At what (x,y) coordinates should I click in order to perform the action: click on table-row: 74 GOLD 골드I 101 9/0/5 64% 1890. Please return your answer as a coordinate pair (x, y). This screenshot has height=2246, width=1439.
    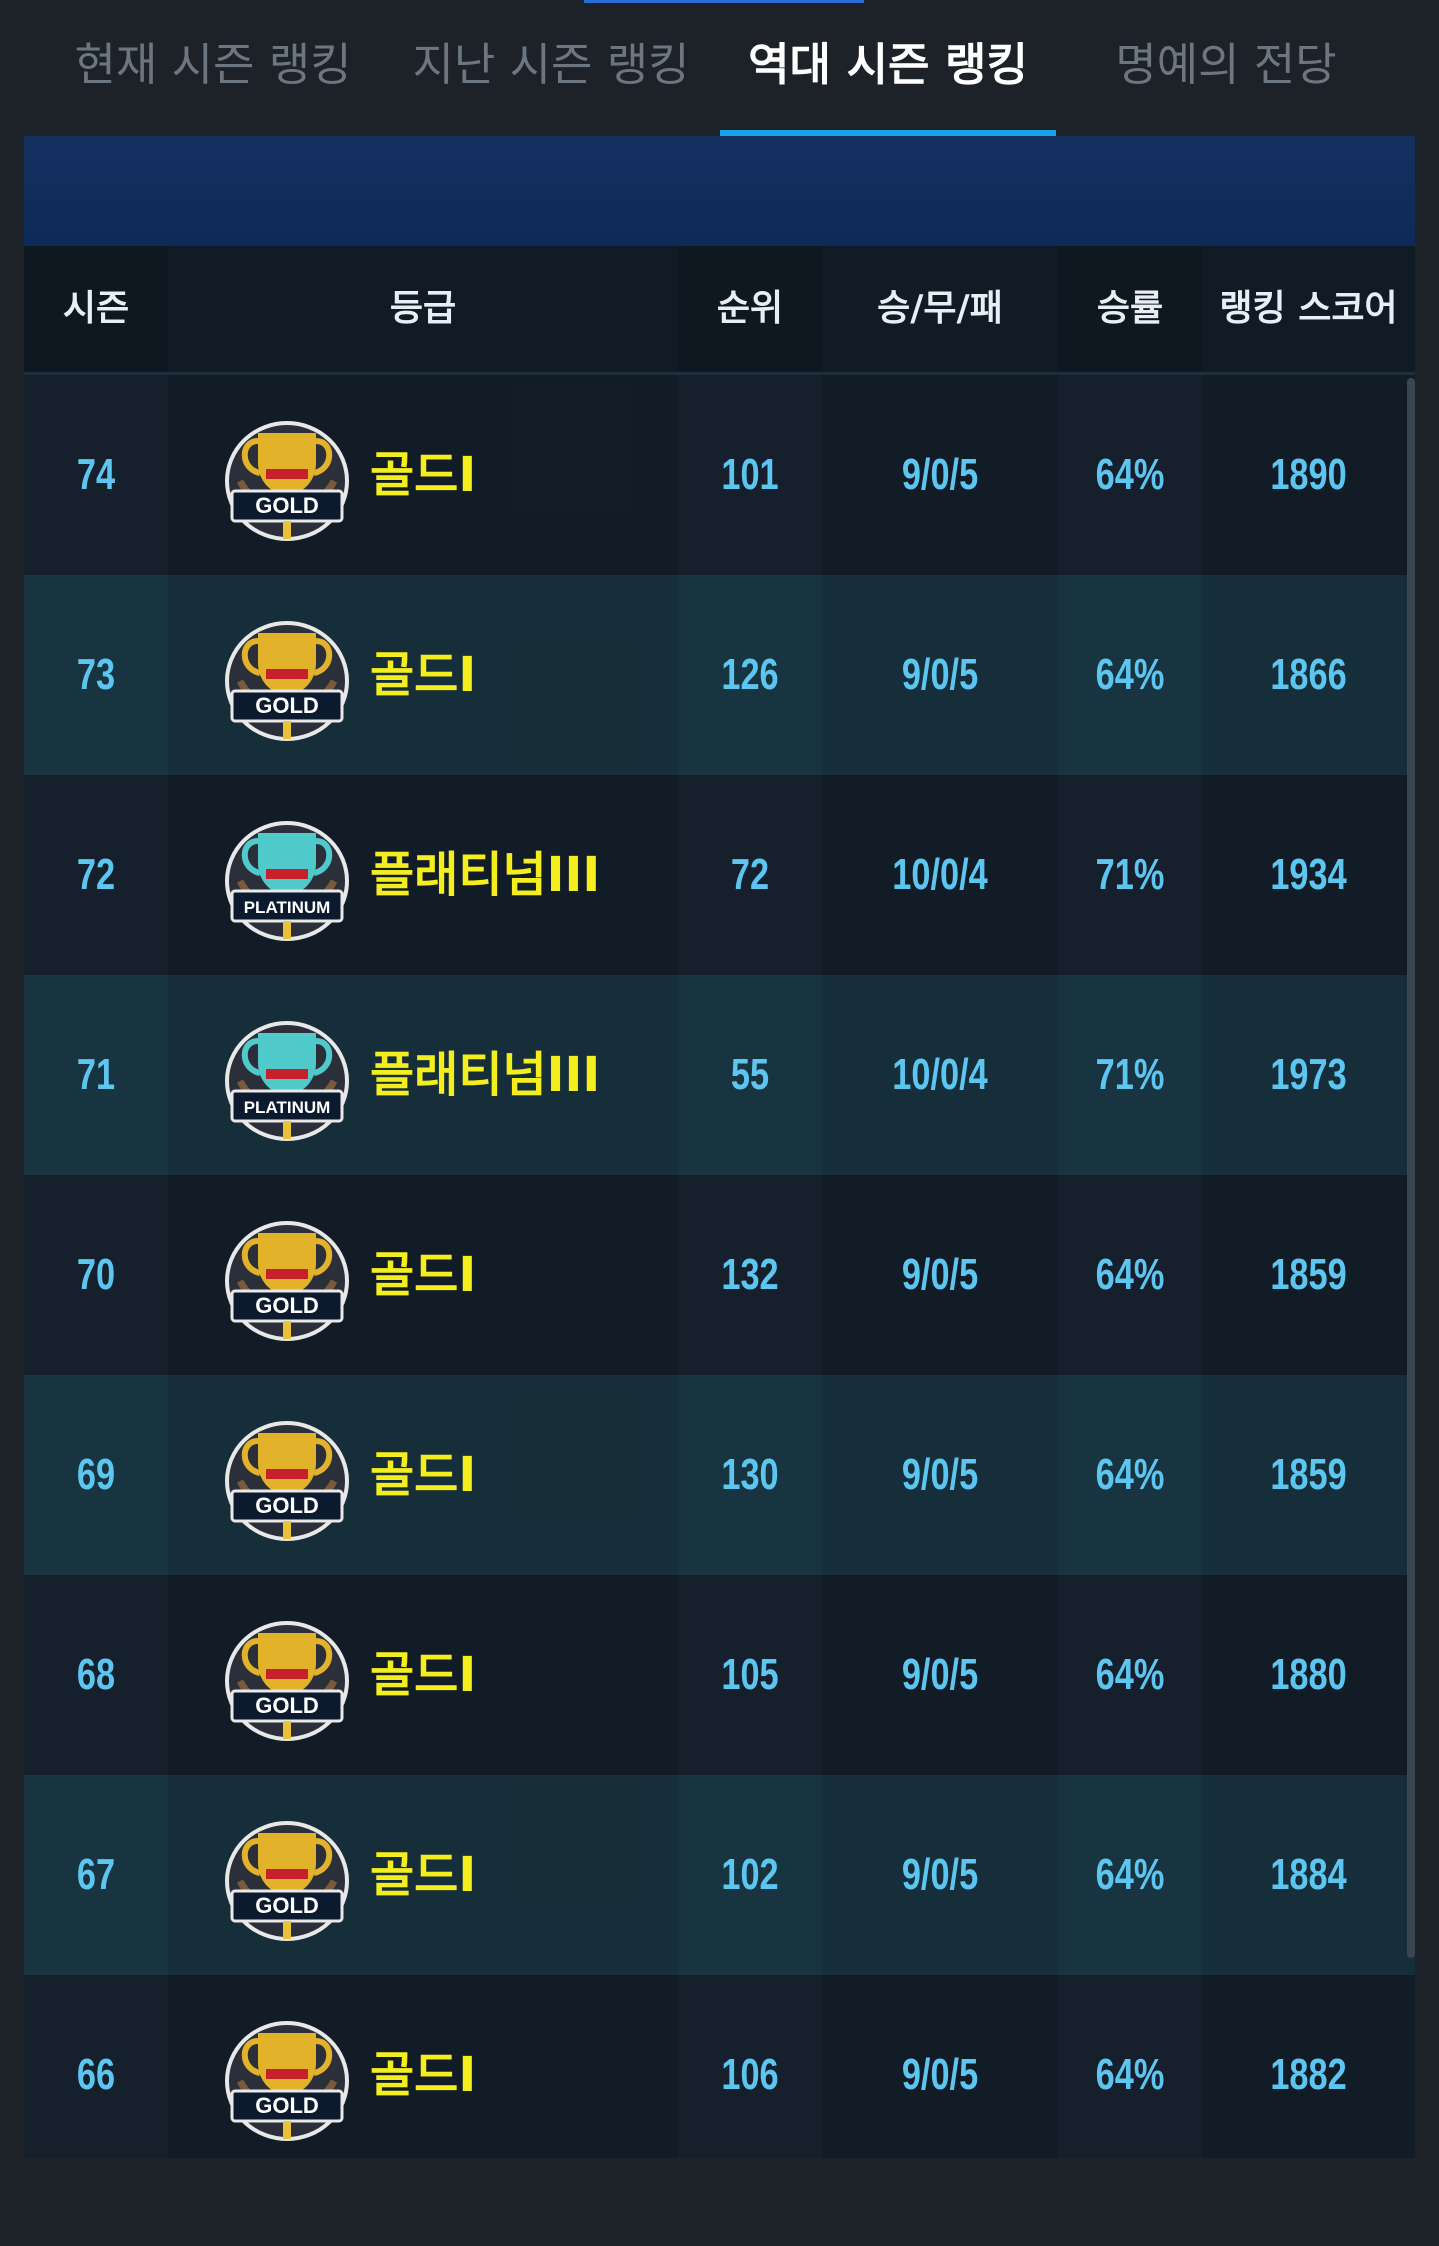
    Looking at the image, I should click on (719, 475).